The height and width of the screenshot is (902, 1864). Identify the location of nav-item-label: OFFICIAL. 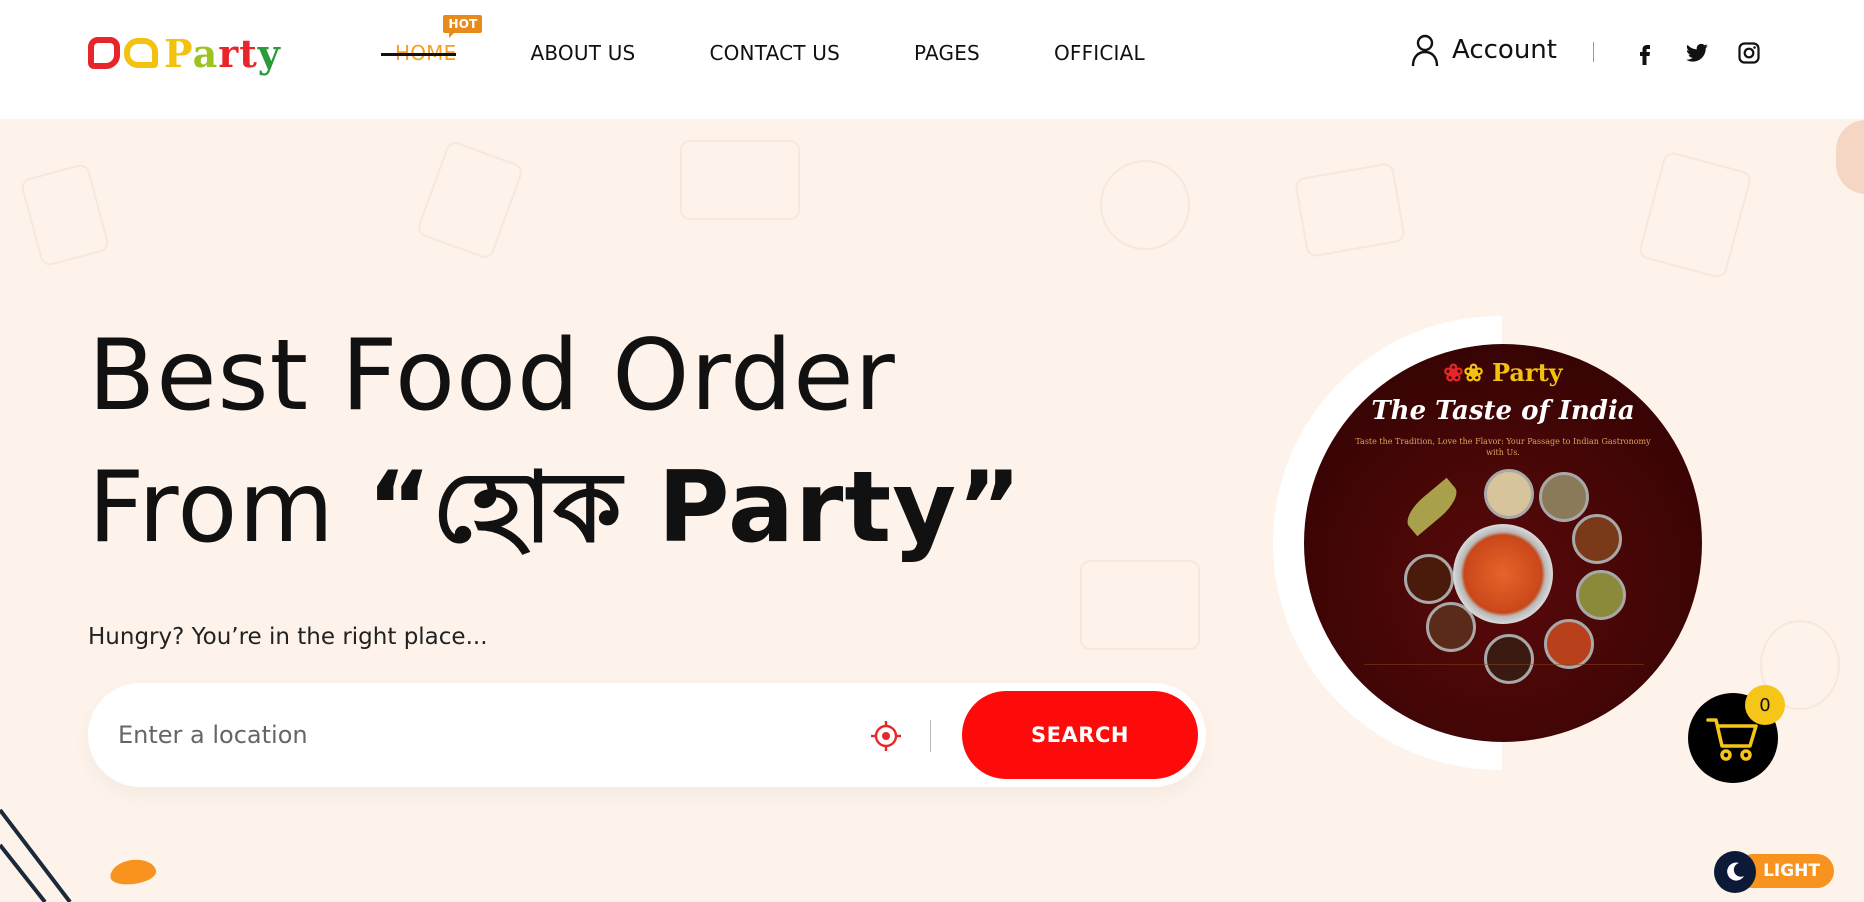
(1099, 53).